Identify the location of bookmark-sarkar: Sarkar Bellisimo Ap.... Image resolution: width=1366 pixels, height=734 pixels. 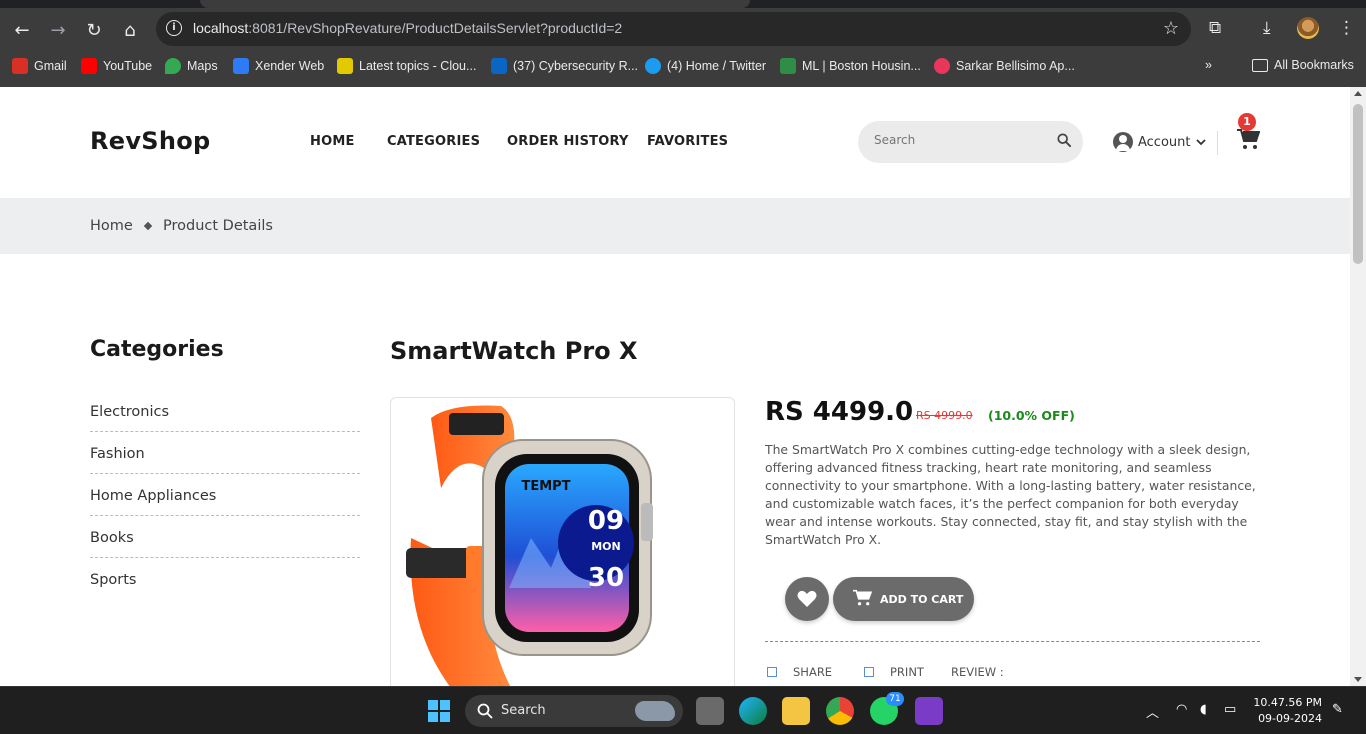
(1004, 66).